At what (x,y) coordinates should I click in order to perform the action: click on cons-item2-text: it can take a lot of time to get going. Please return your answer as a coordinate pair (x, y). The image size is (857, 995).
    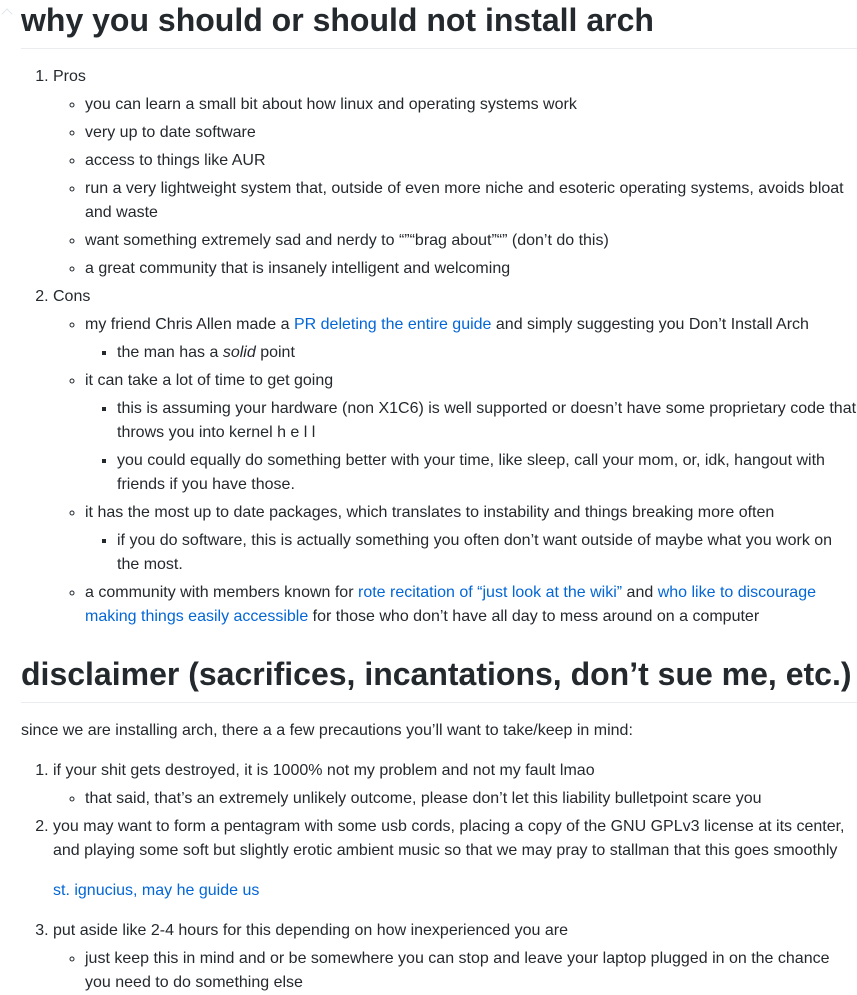
    Looking at the image, I should click on (209, 380).